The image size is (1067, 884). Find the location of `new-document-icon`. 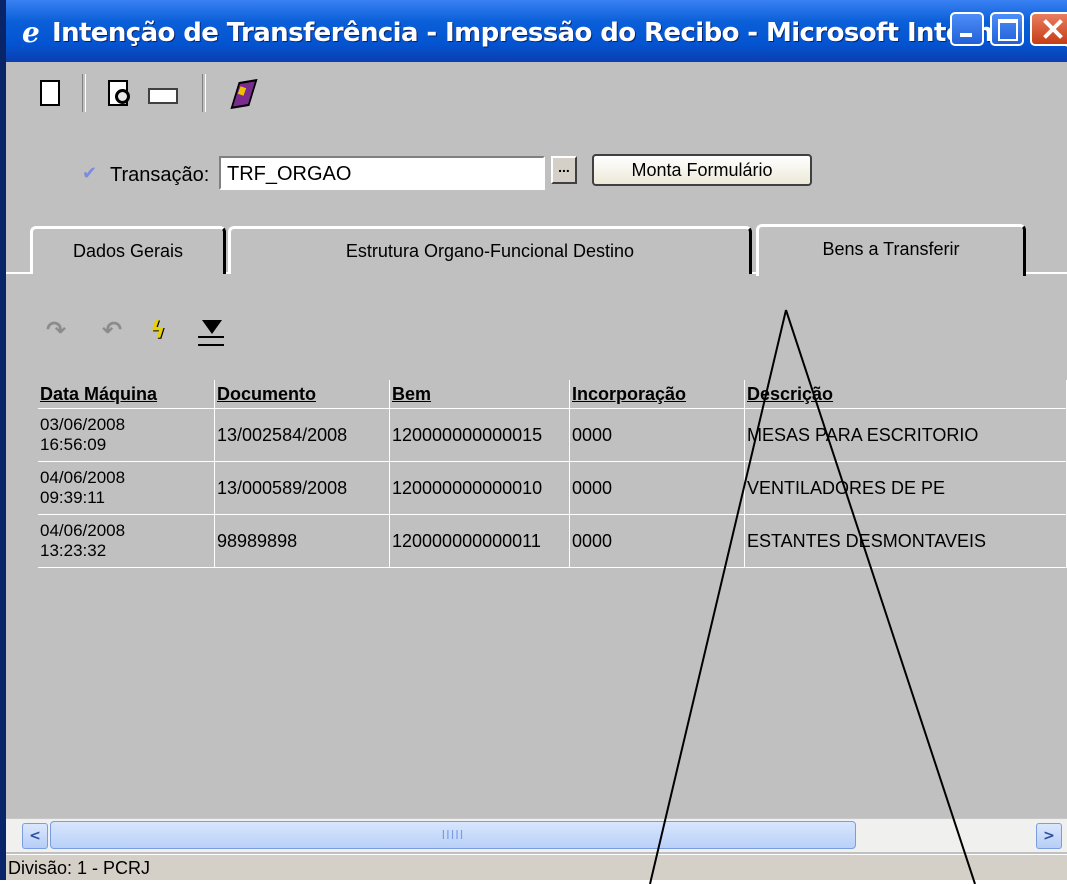

new-document-icon is located at coordinates (49, 93).